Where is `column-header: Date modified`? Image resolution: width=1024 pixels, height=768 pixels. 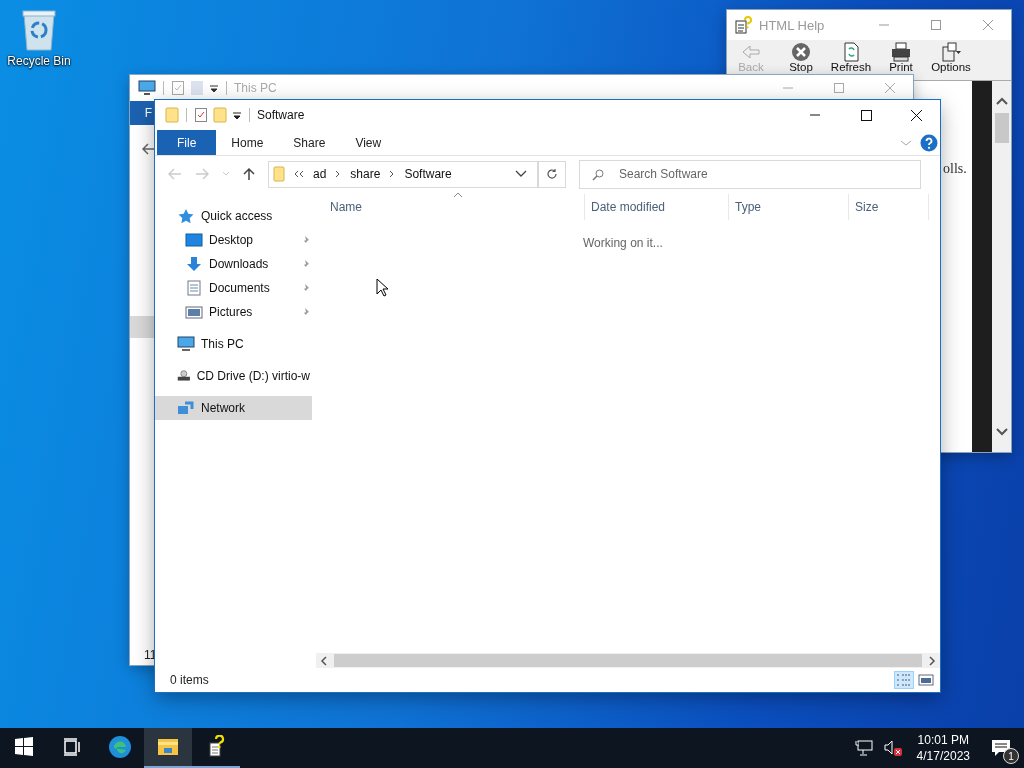 column-header: Date modified is located at coordinates (657, 207).